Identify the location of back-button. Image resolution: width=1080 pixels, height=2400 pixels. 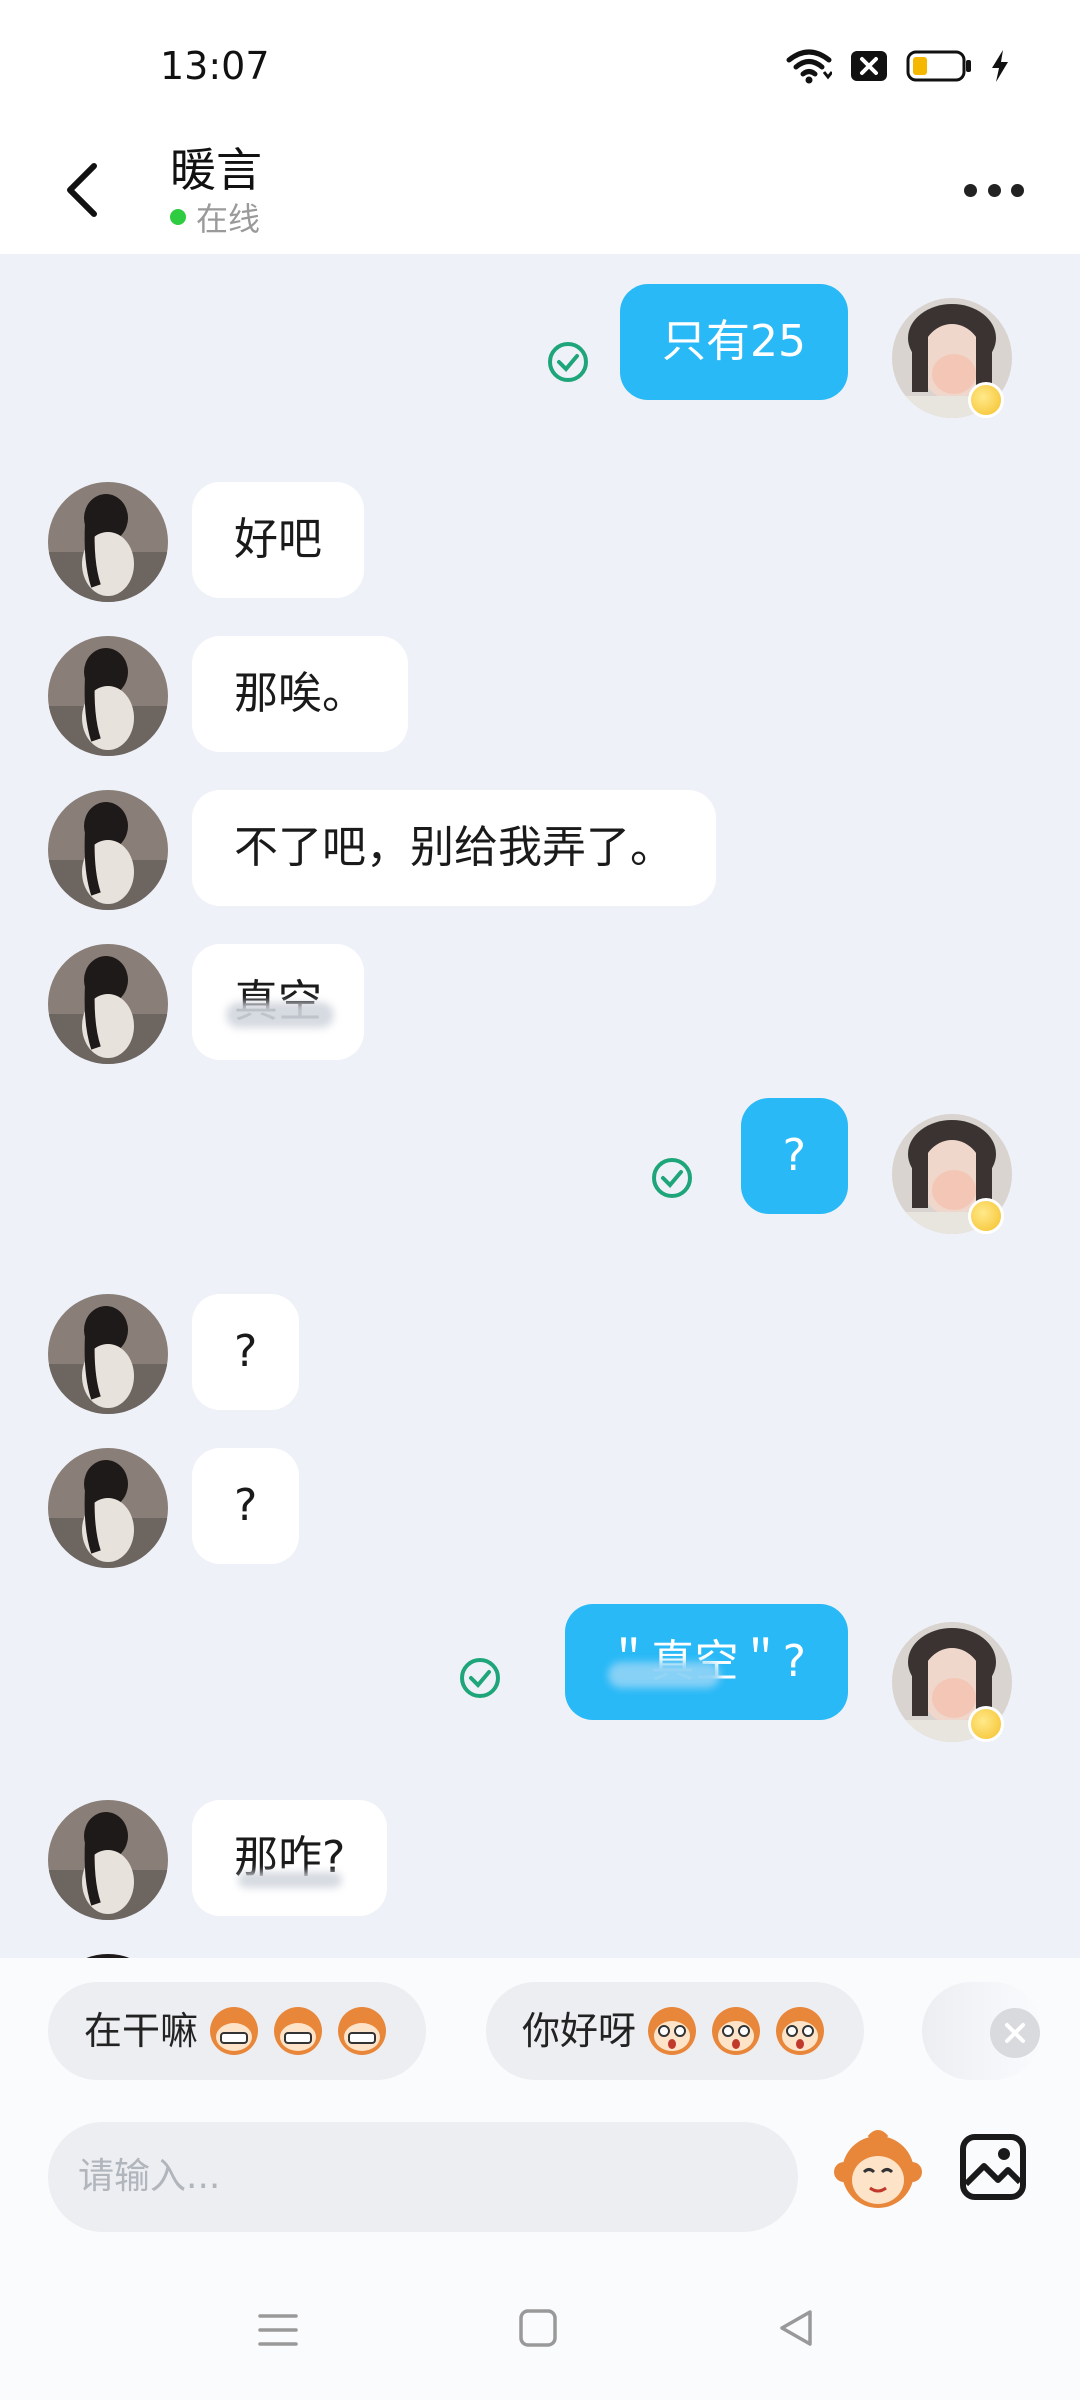
(86, 188).